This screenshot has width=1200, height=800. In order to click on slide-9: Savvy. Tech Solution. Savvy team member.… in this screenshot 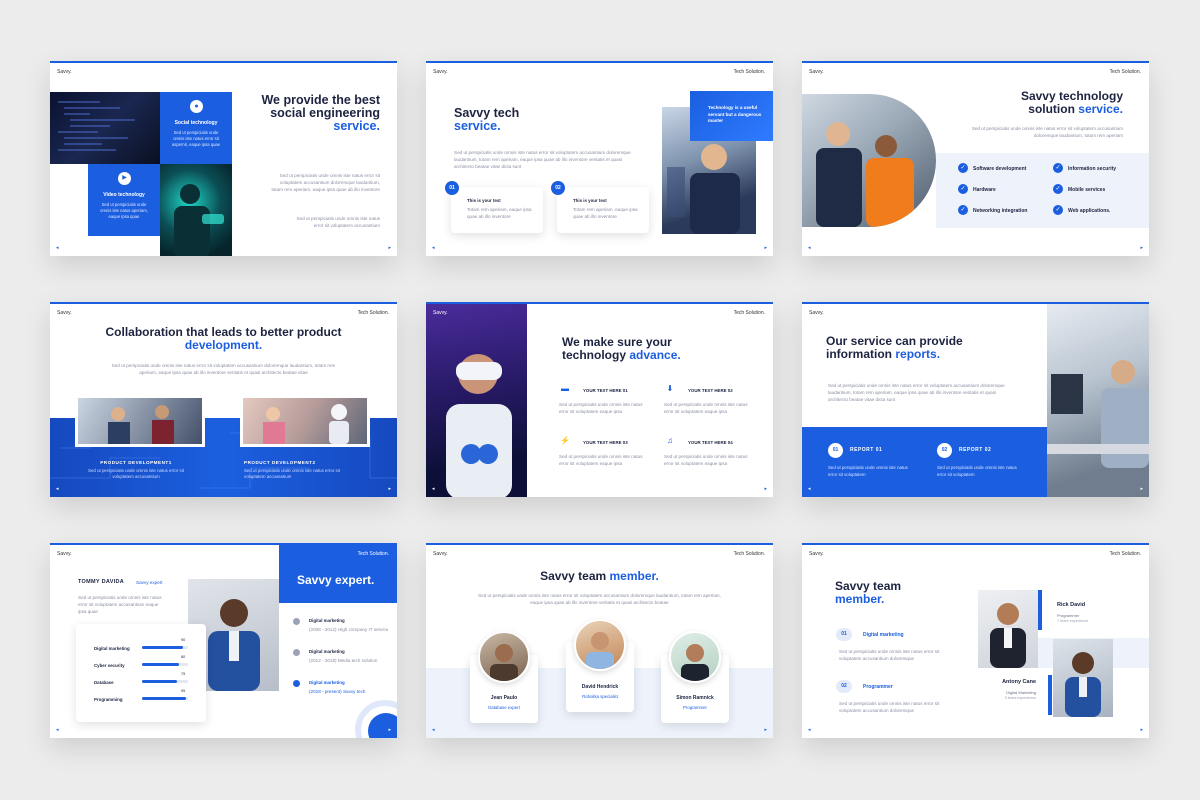, I will do `click(975, 640)`.